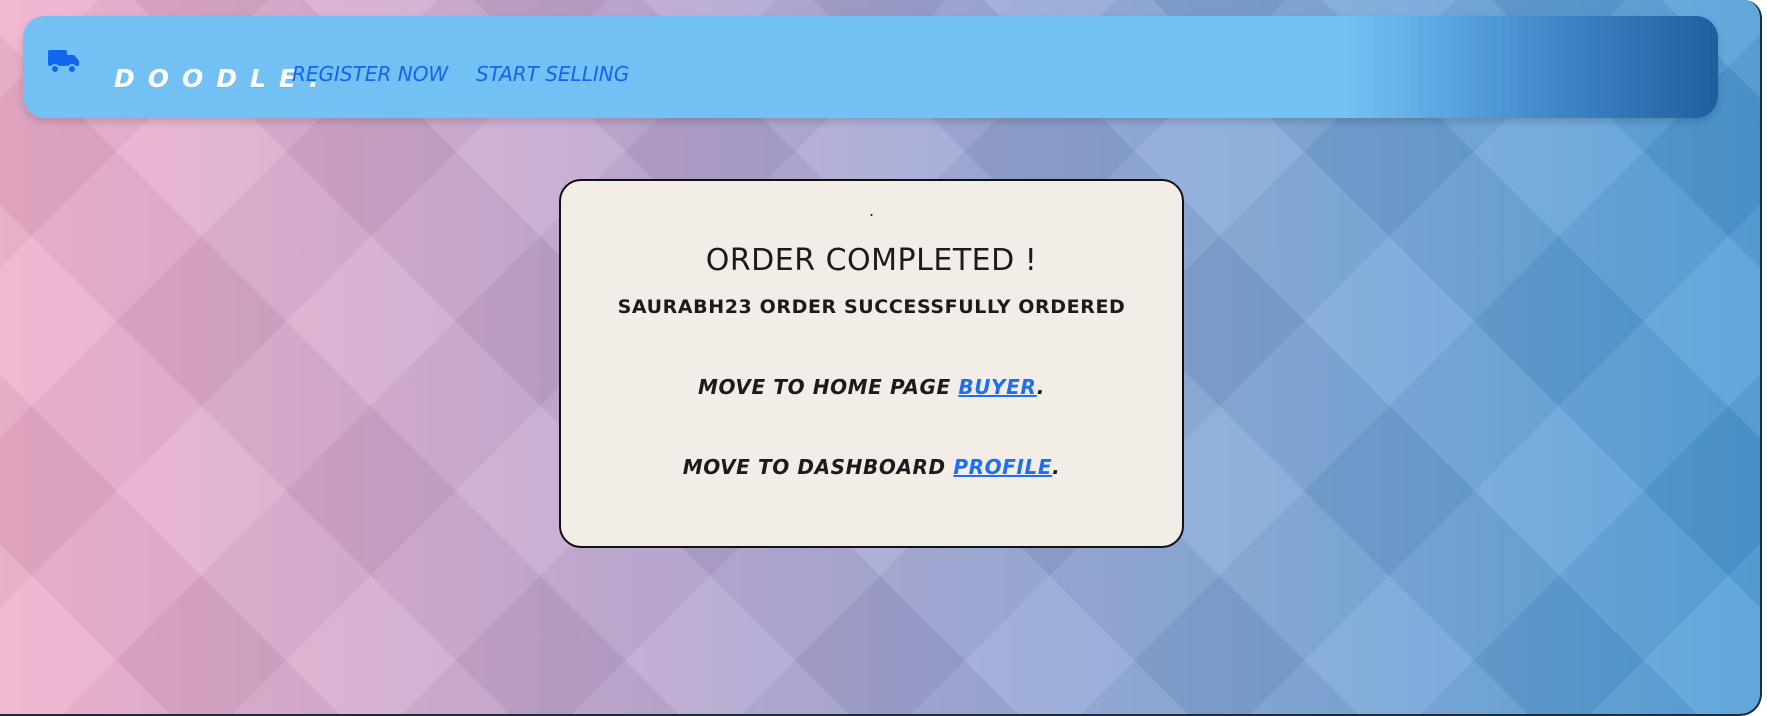 This screenshot has height=716, width=1767. I want to click on buyer-link: BUYER, so click(997, 387).